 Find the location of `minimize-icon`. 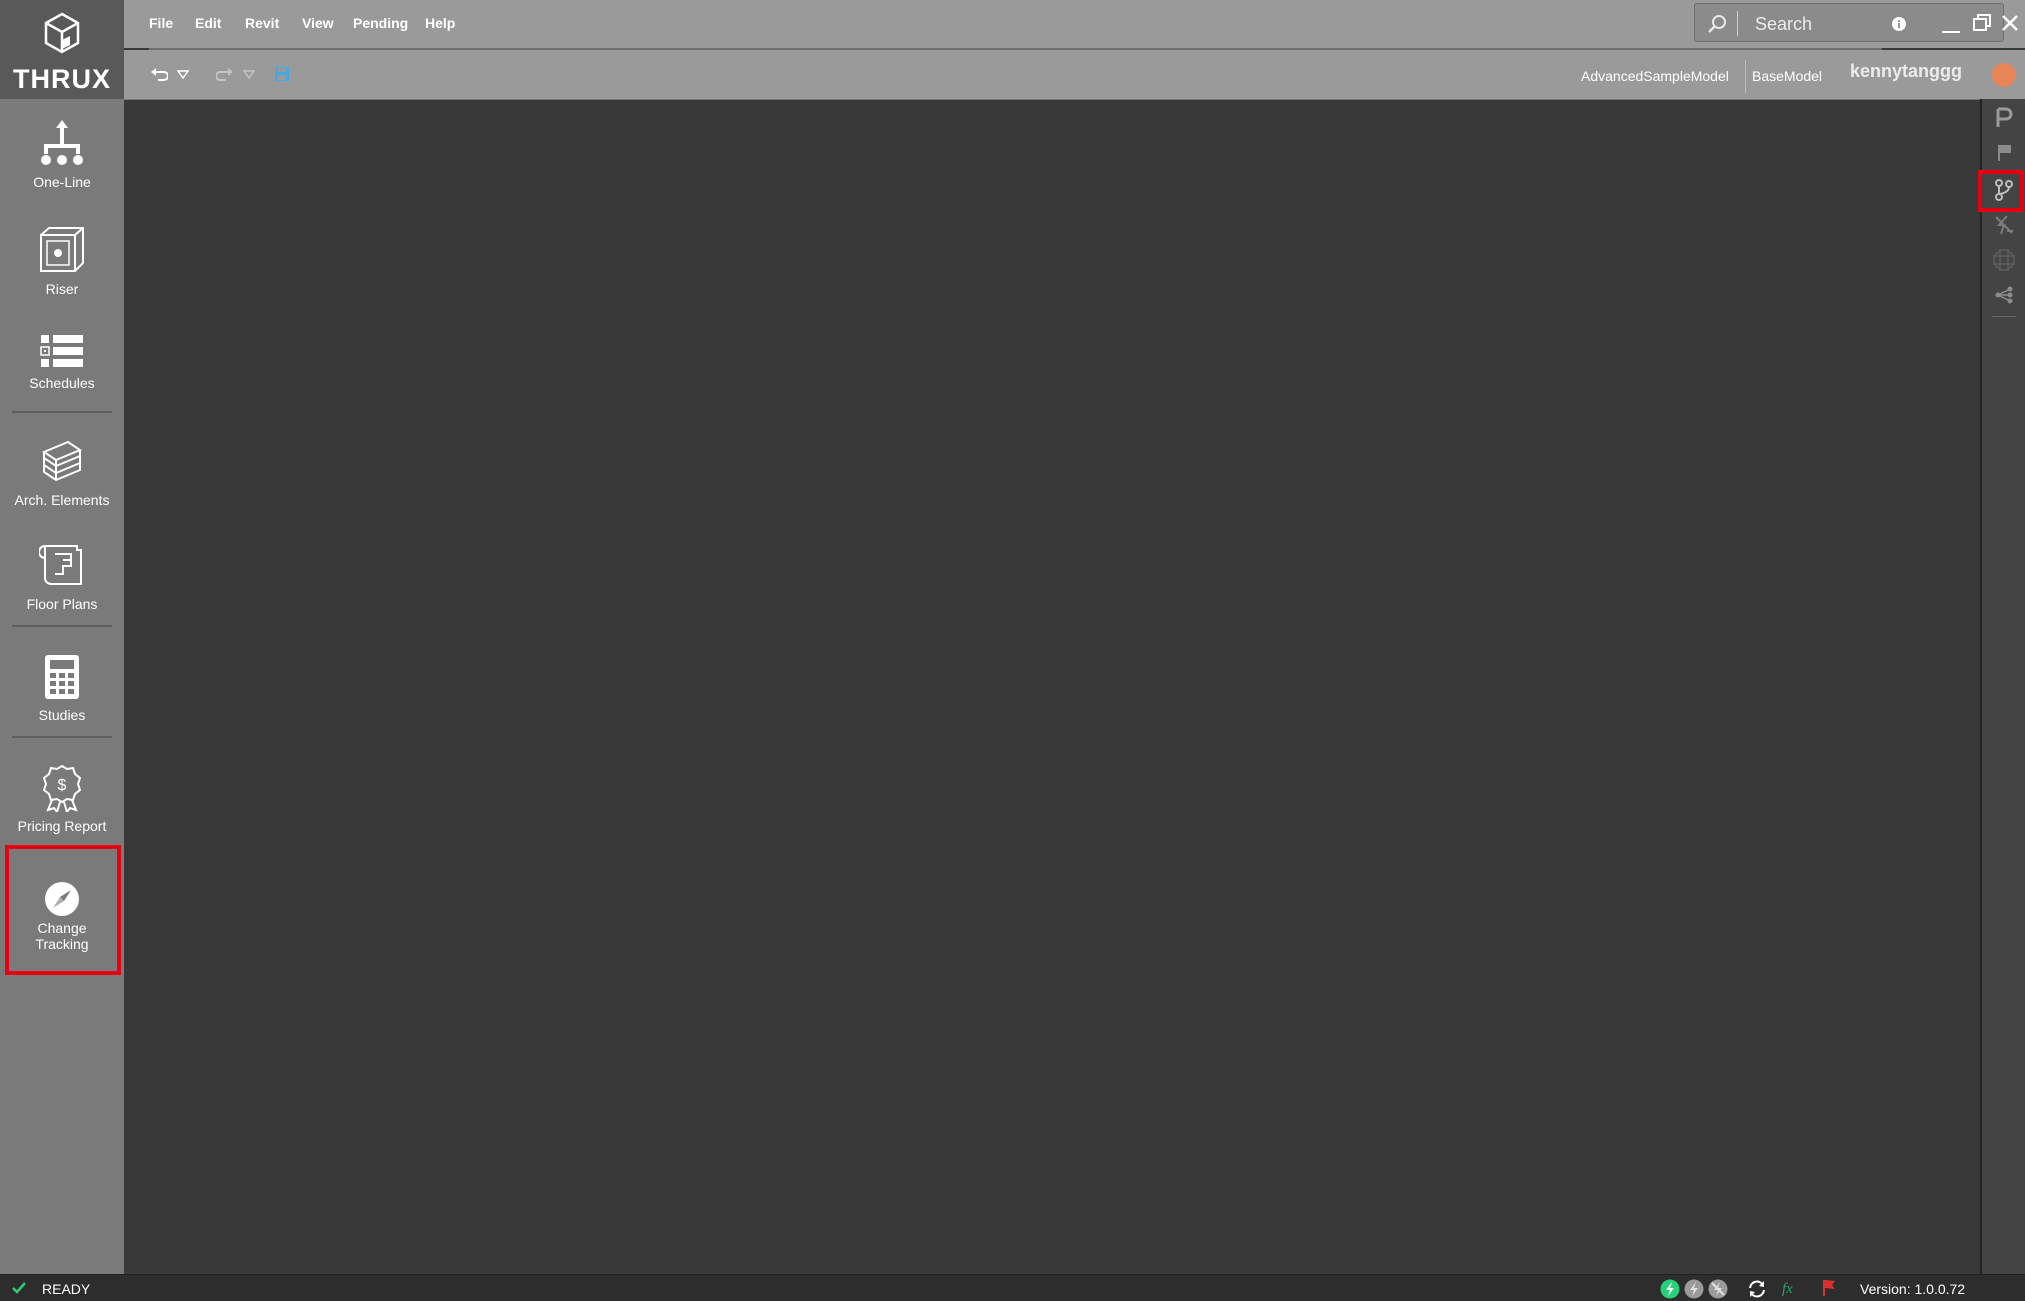

minimize-icon is located at coordinates (1951, 26).